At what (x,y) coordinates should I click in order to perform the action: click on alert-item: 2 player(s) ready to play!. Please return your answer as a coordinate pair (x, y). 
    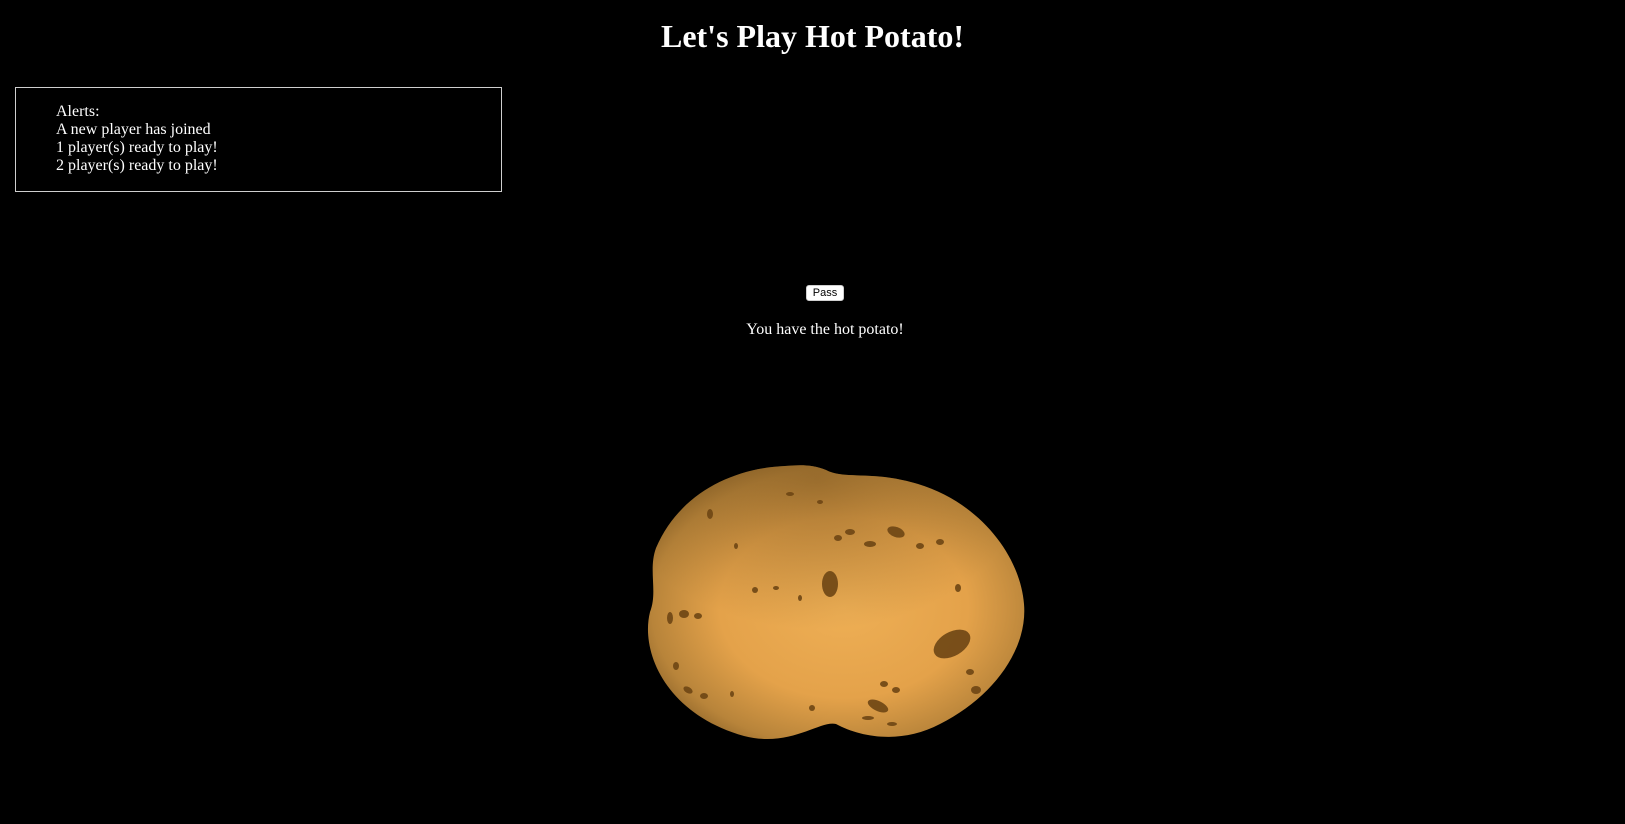
    Looking at the image, I should click on (137, 165).